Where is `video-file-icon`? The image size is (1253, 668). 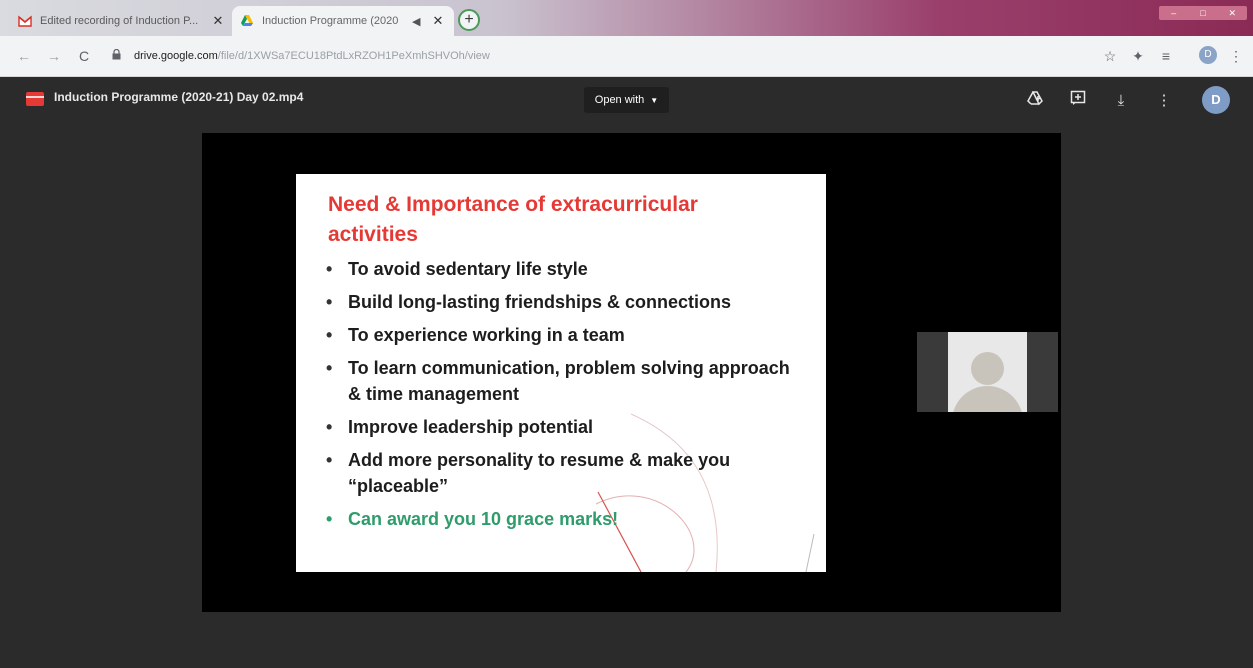 video-file-icon is located at coordinates (35, 99).